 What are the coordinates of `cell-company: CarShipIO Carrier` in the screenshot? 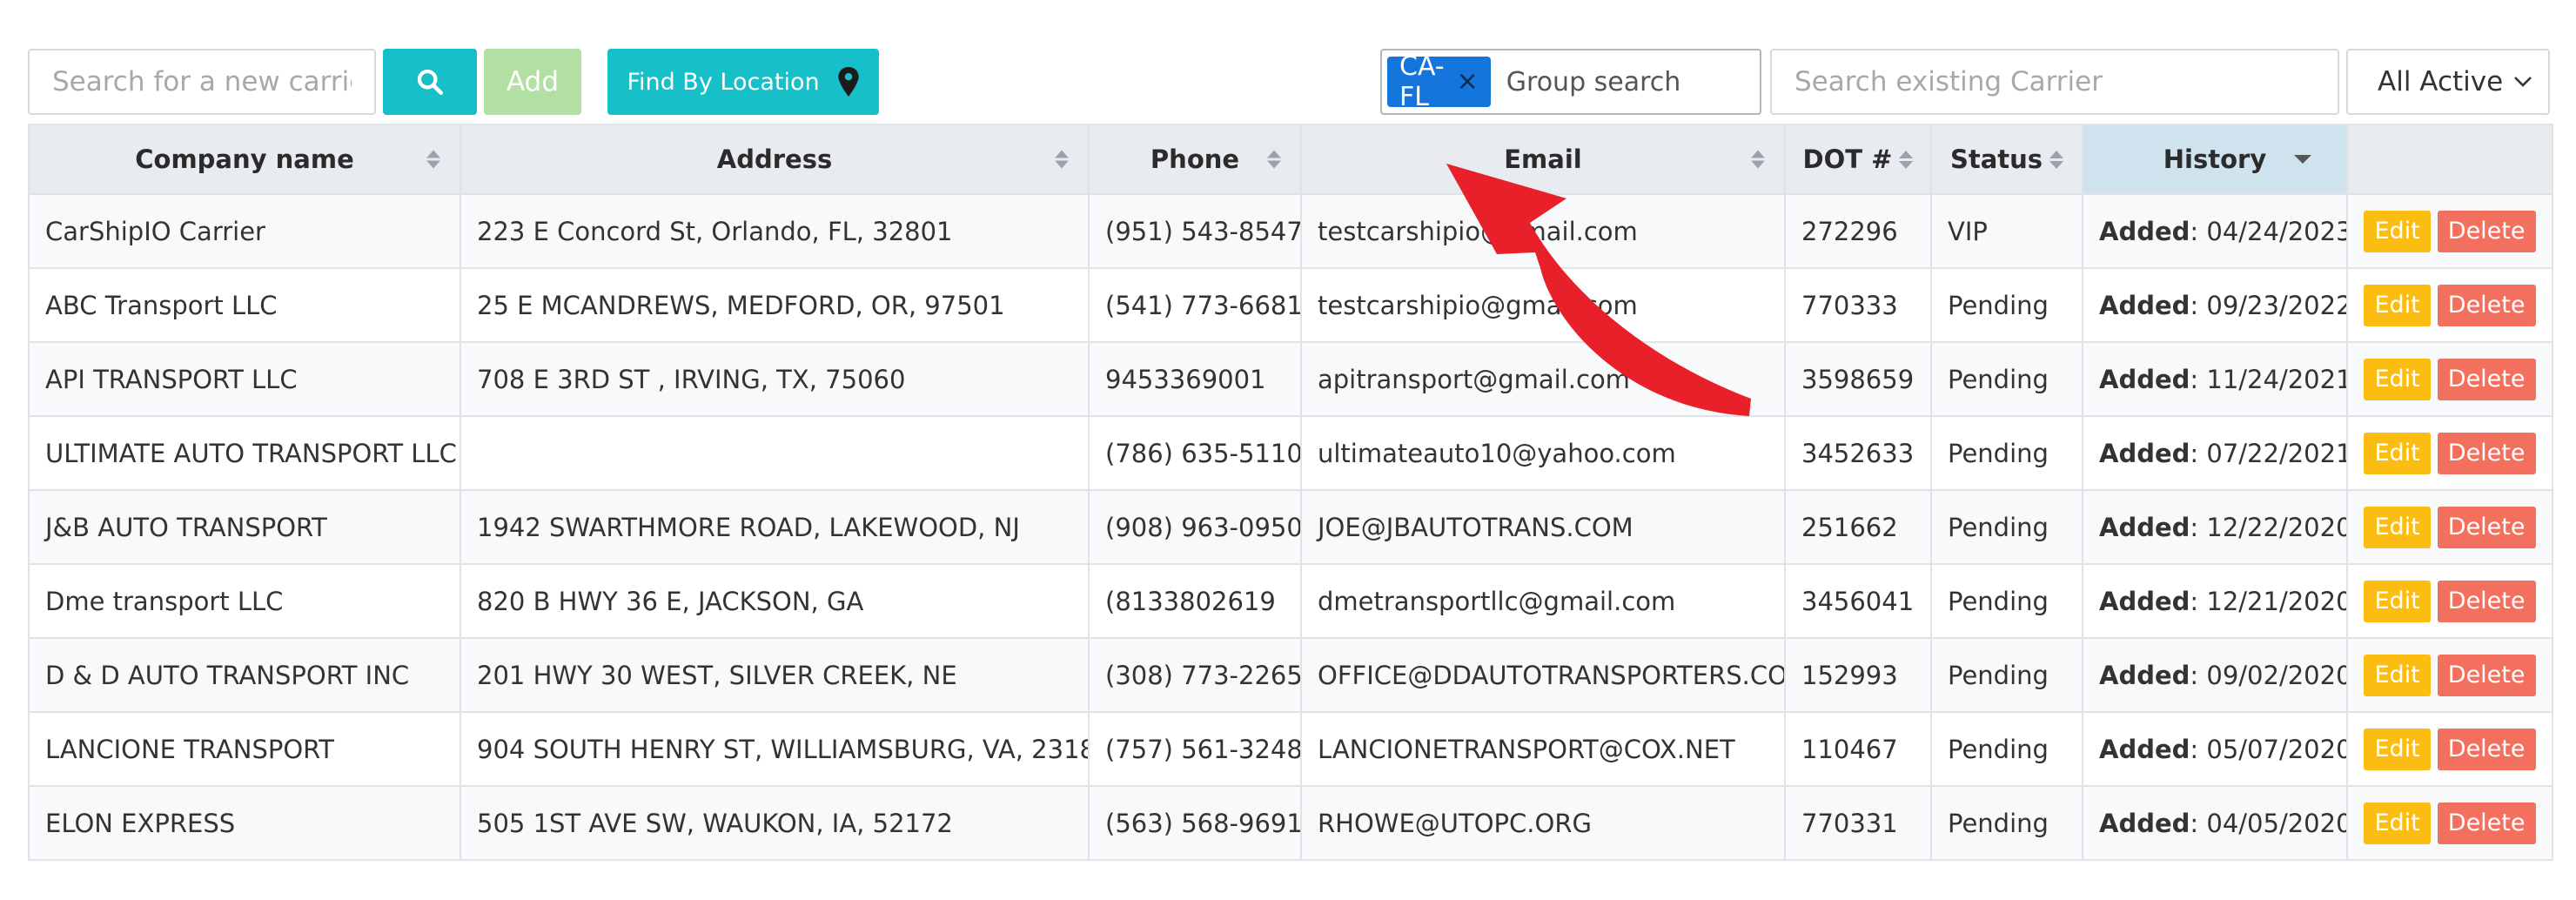 It's located at (244, 231).